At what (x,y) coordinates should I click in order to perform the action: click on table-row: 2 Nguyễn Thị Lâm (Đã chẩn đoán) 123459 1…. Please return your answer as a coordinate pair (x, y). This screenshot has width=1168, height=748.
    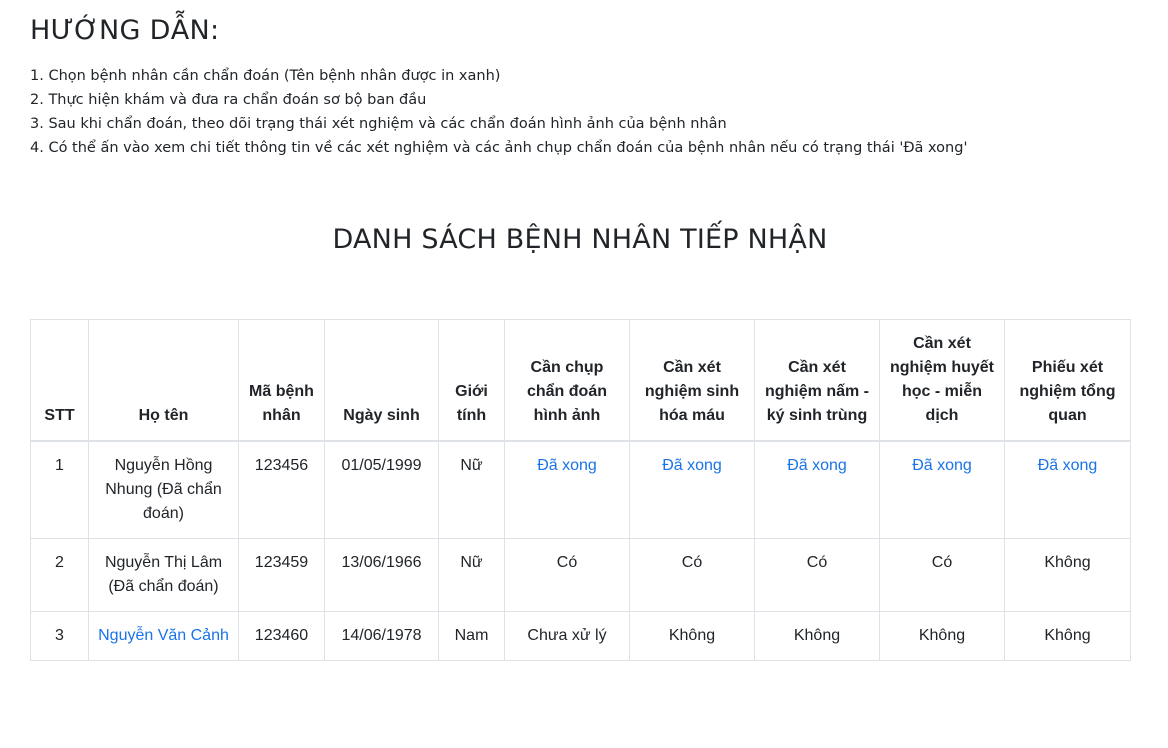
    Looking at the image, I should click on (580, 575).